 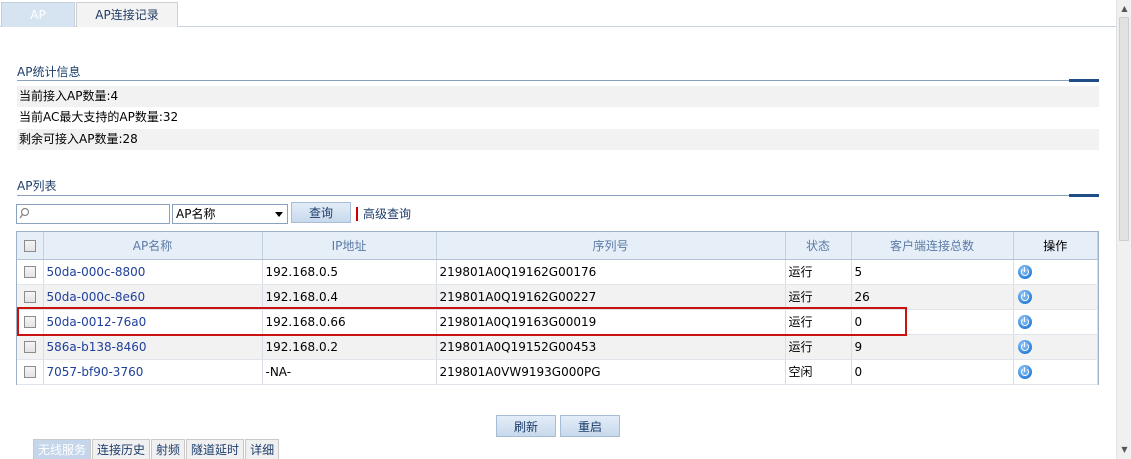 What do you see at coordinates (349, 347) in the screenshot?
I see `ip-cell: 192.168.0.2` at bounding box center [349, 347].